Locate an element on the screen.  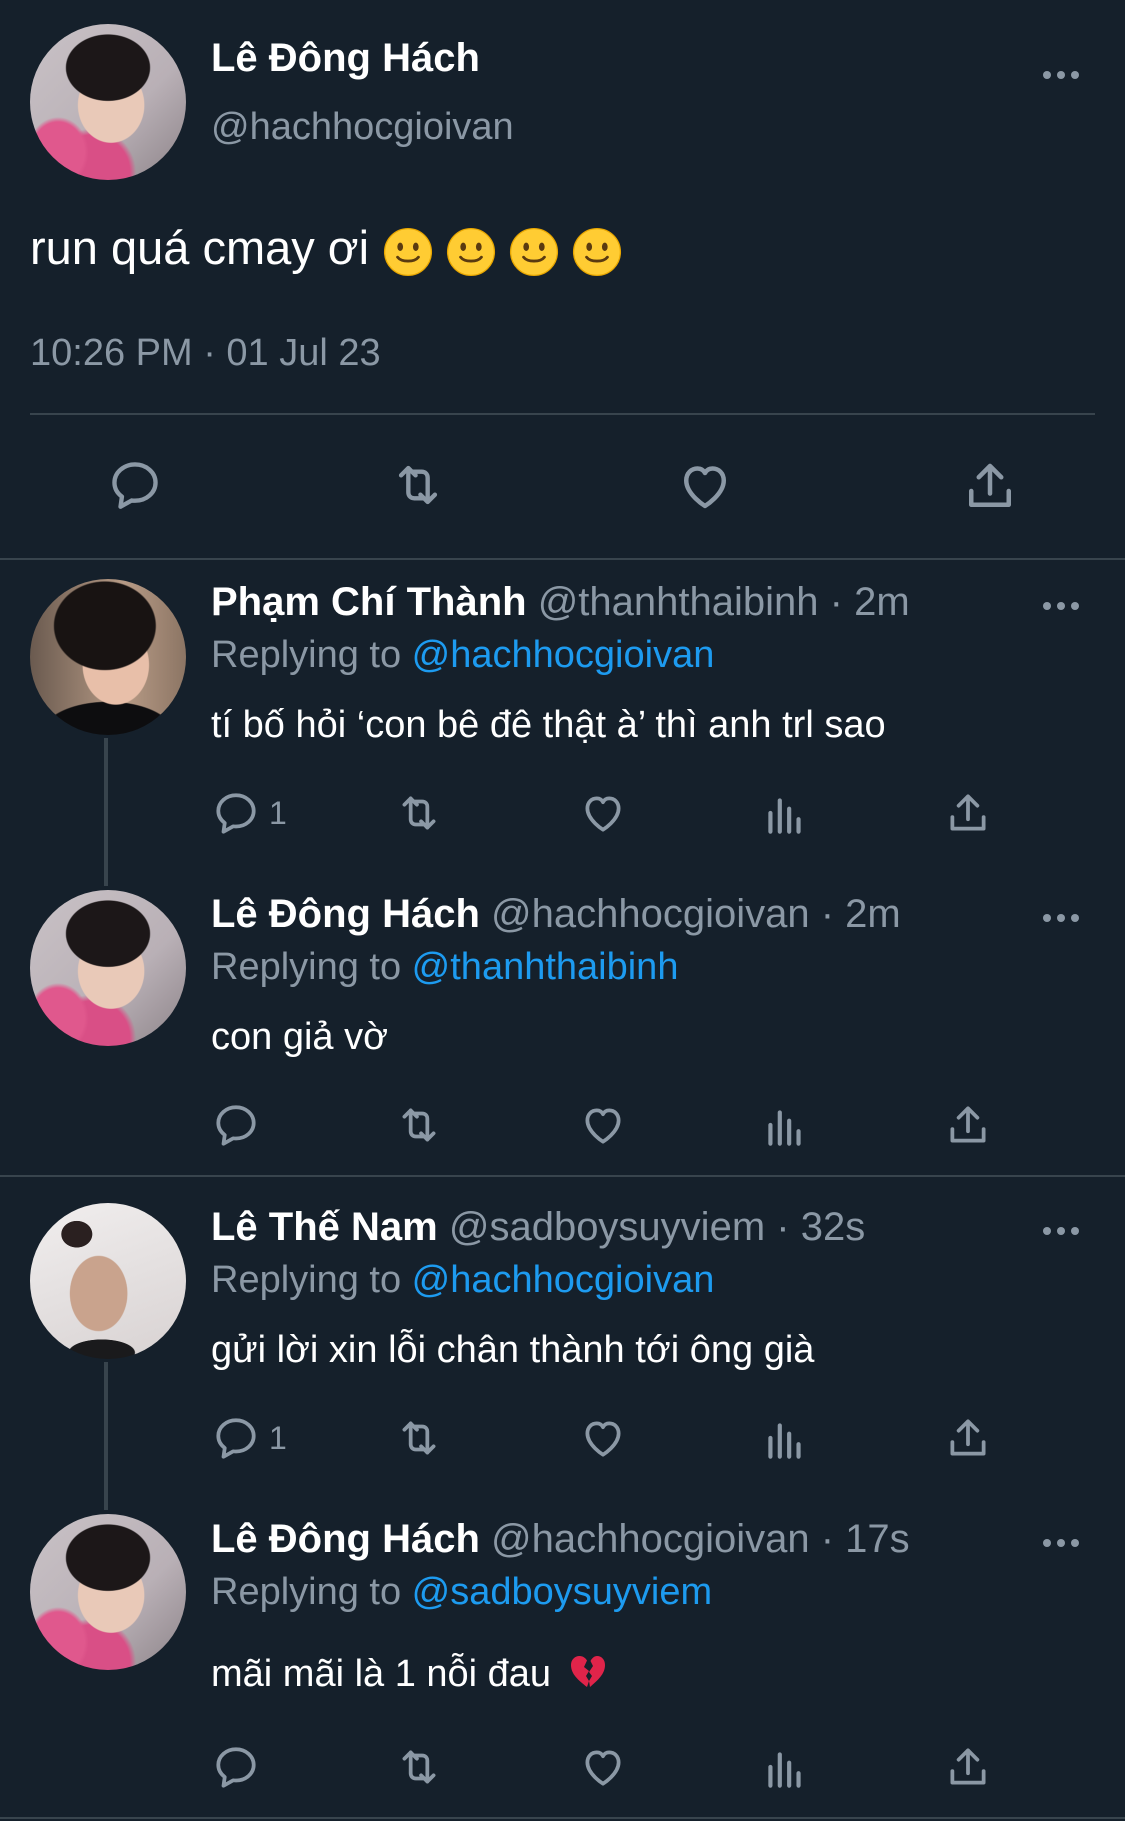
author-handle: @sadboysuyviem is located at coordinates (607, 1227).